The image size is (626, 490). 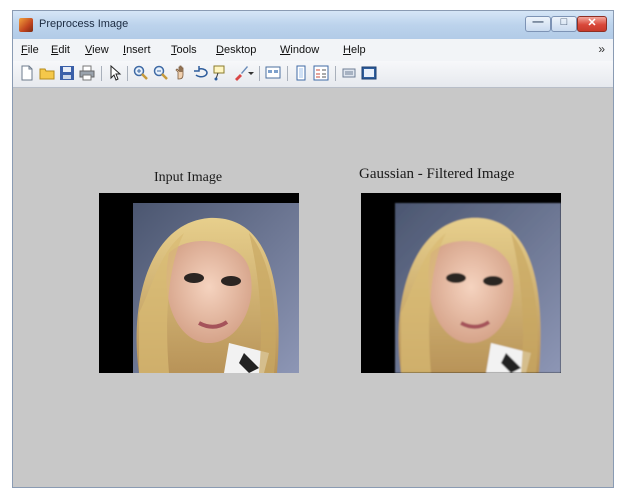 What do you see at coordinates (461, 283) in the screenshot?
I see `gaussian-filtered-image` at bounding box center [461, 283].